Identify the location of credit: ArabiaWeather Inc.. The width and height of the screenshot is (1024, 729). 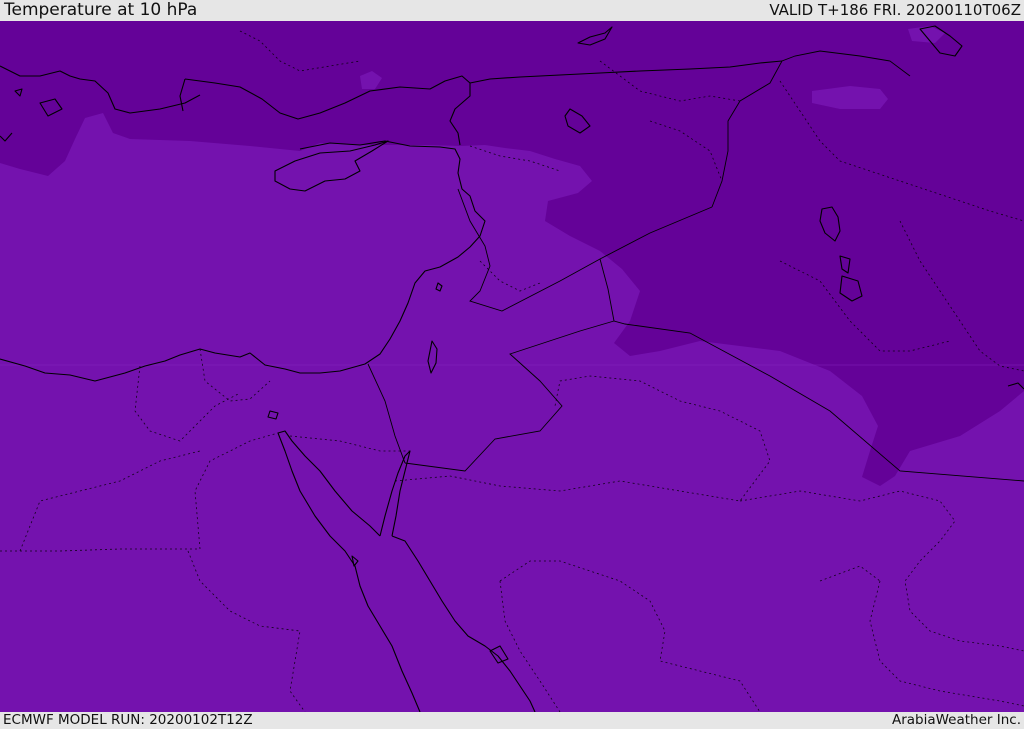
(956, 720).